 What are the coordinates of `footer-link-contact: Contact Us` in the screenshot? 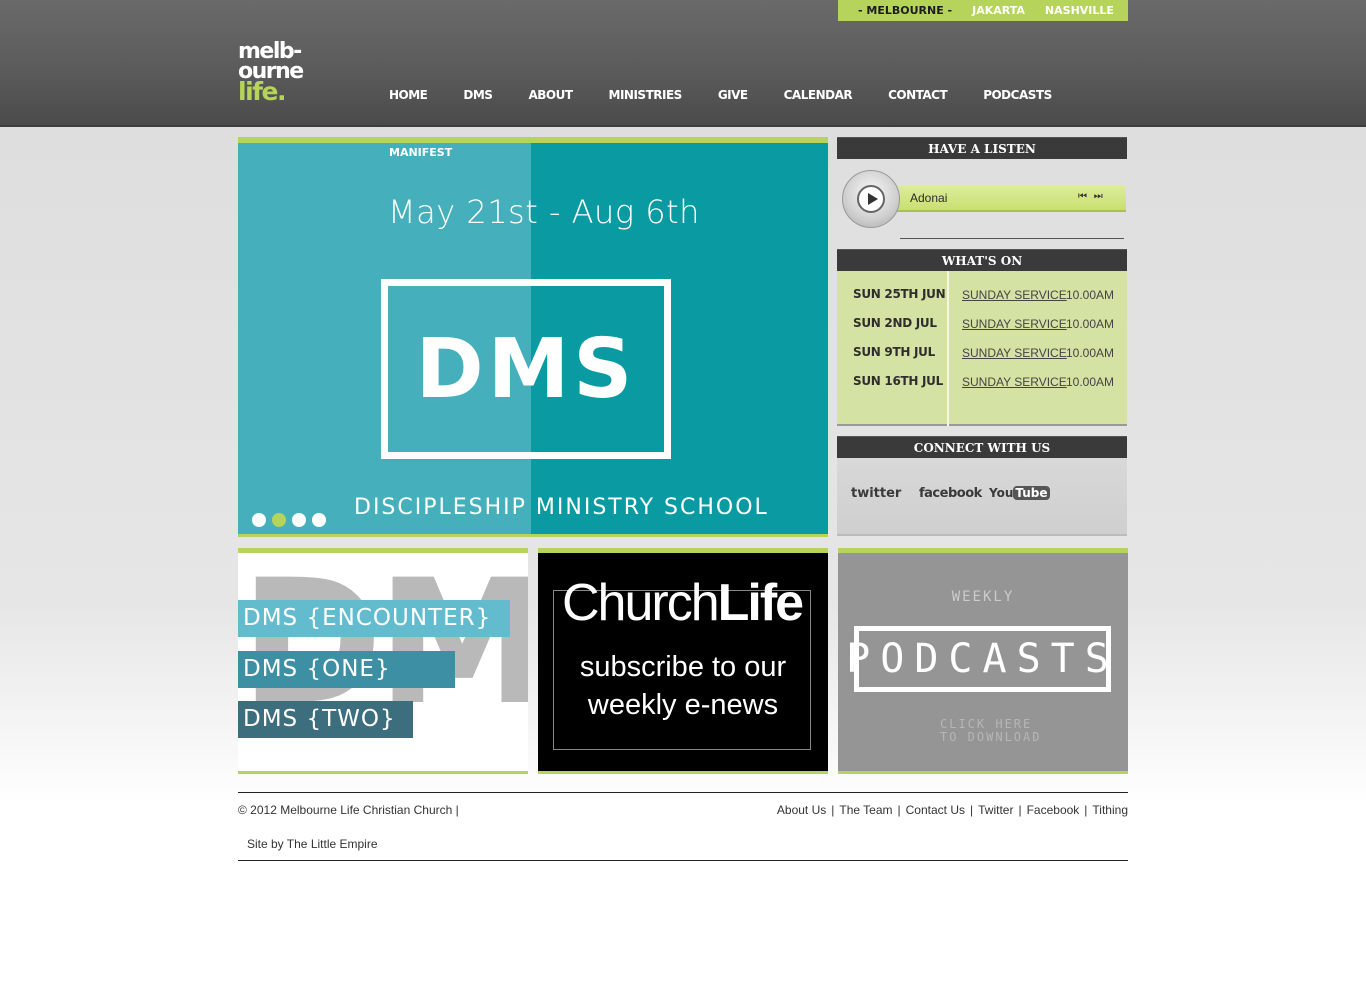 It's located at (935, 810).